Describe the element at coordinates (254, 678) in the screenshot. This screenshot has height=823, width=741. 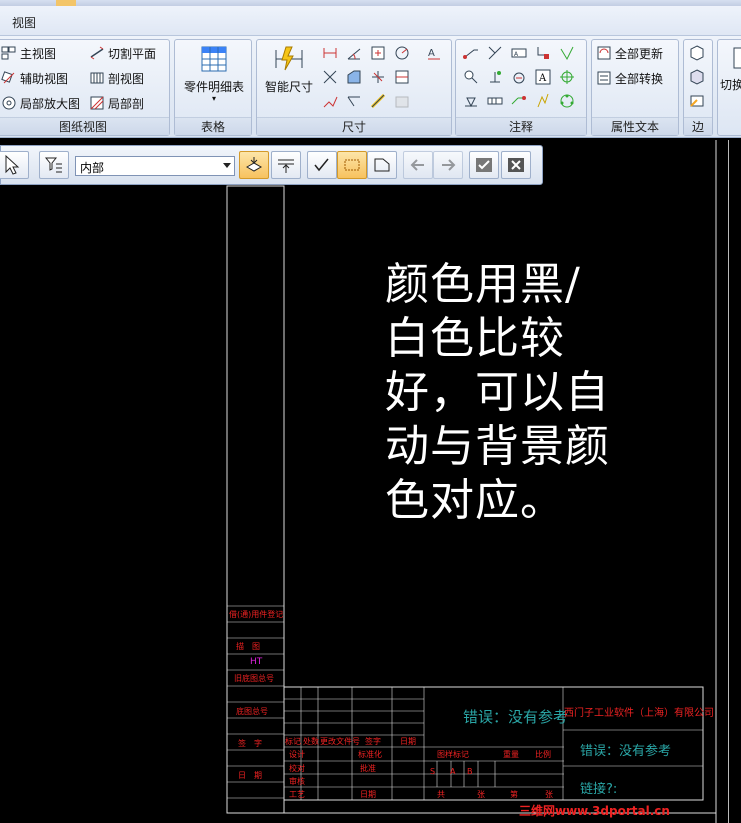
I see `left-strip-label: 旧底图总号` at that location.